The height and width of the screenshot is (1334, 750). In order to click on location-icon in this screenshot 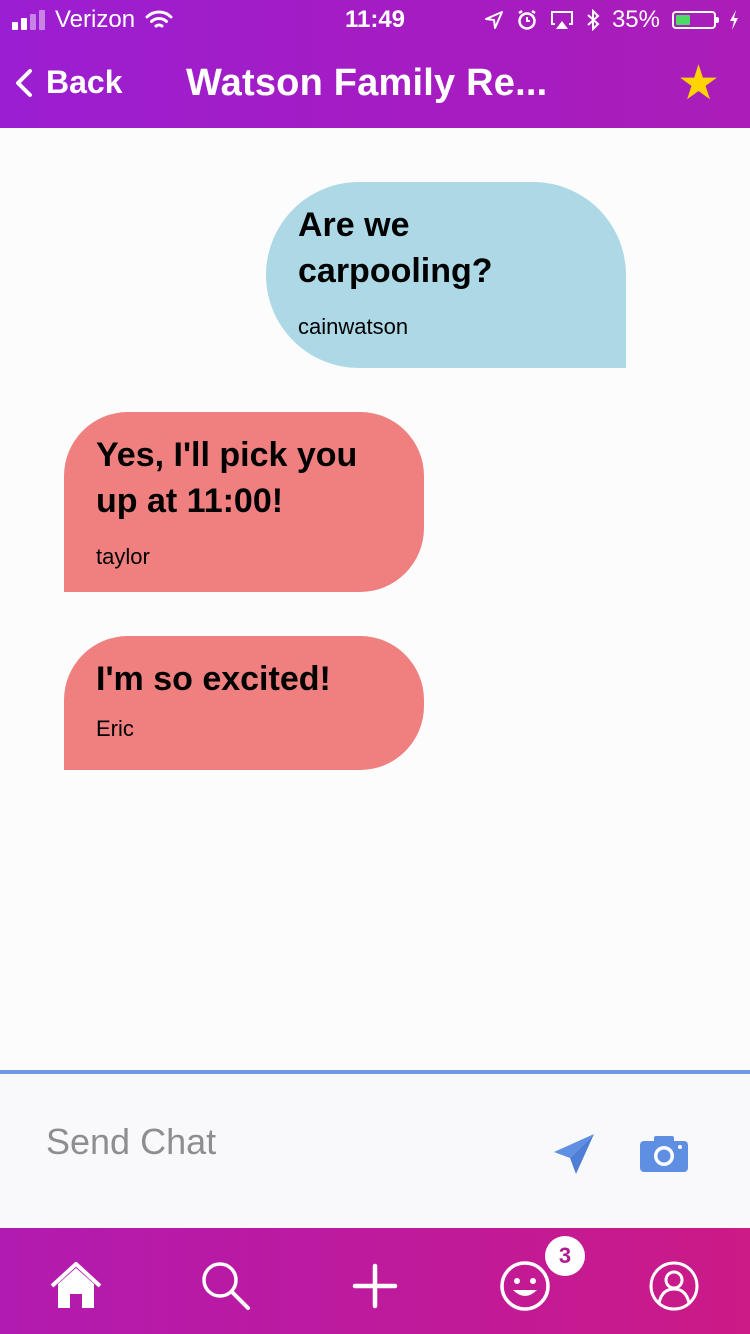, I will do `click(493, 20)`.